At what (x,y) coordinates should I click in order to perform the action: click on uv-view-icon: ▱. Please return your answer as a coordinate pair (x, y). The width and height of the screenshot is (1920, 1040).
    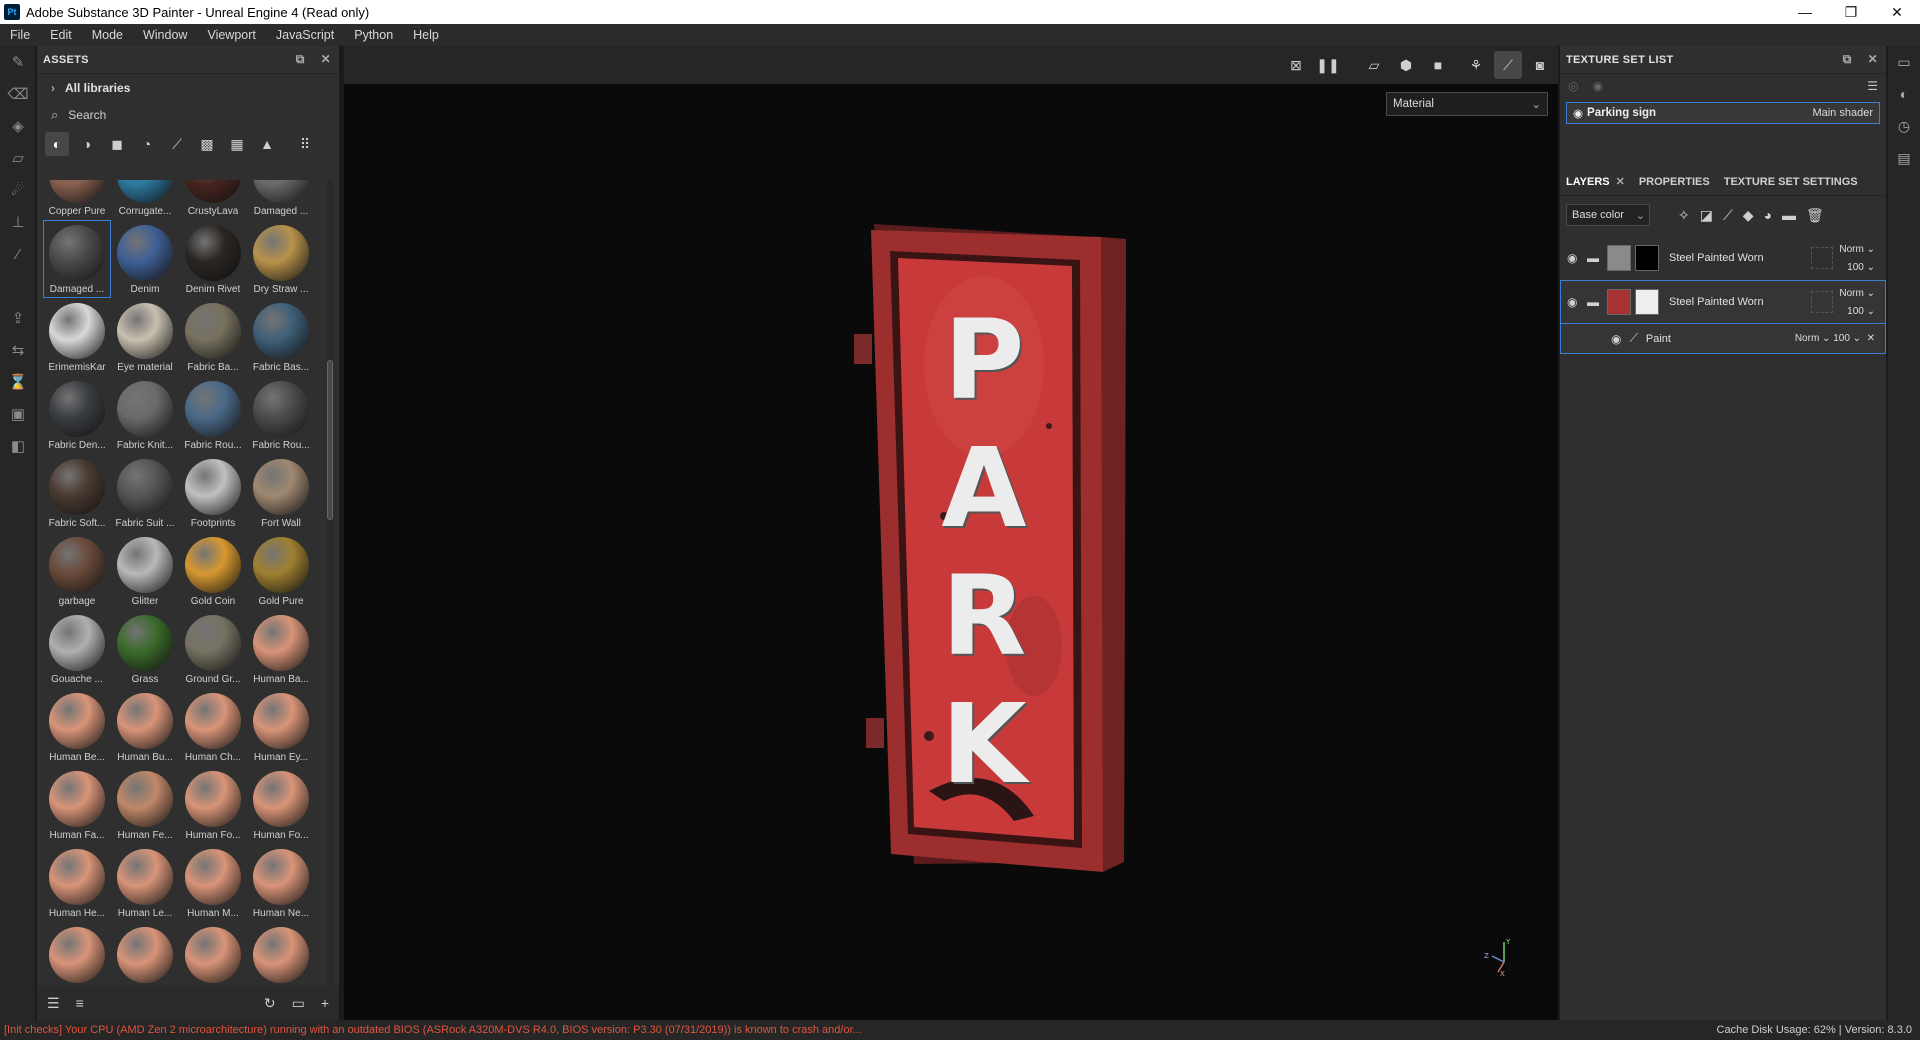
    Looking at the image, I should click on (1374, 65).